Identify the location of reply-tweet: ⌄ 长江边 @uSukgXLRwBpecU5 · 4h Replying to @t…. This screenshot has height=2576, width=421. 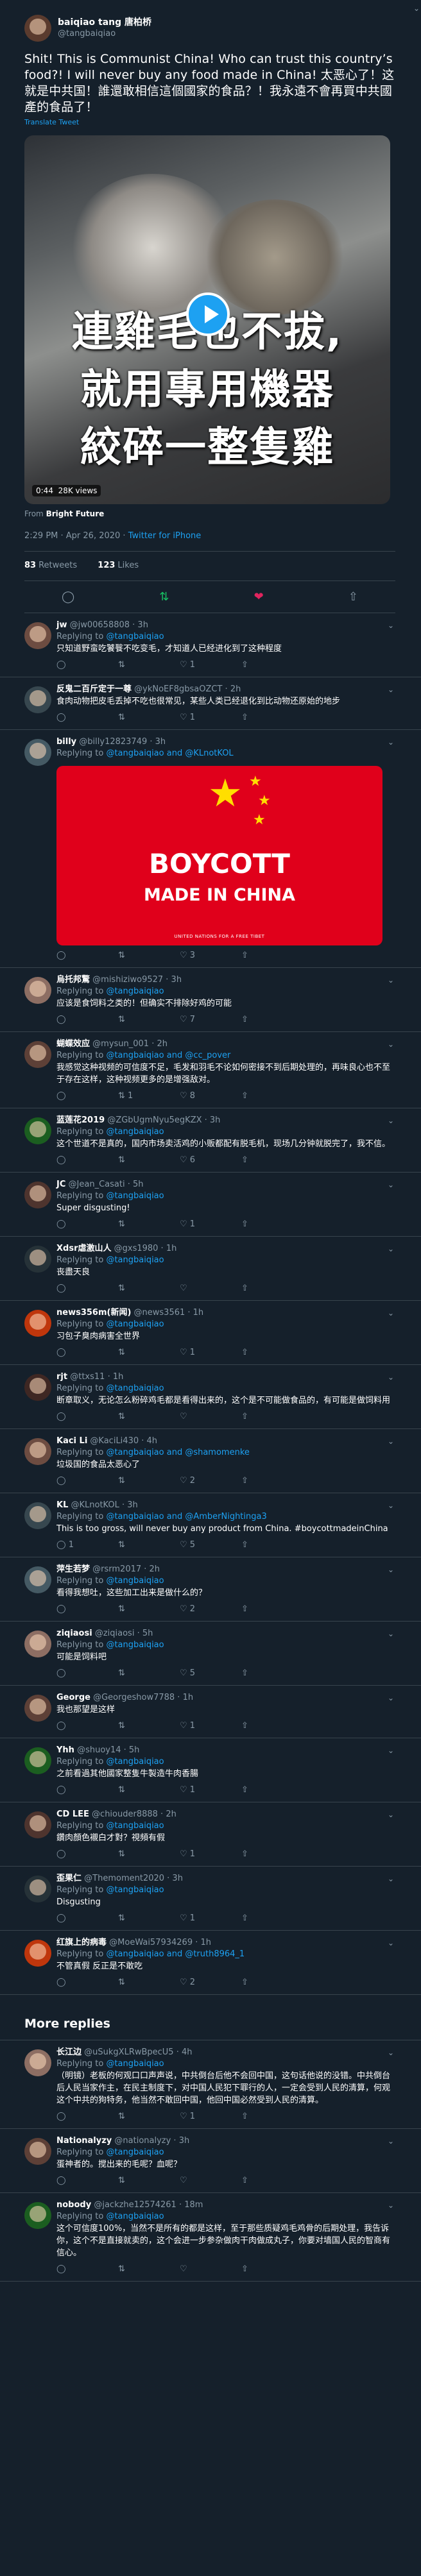
(210, 2084).